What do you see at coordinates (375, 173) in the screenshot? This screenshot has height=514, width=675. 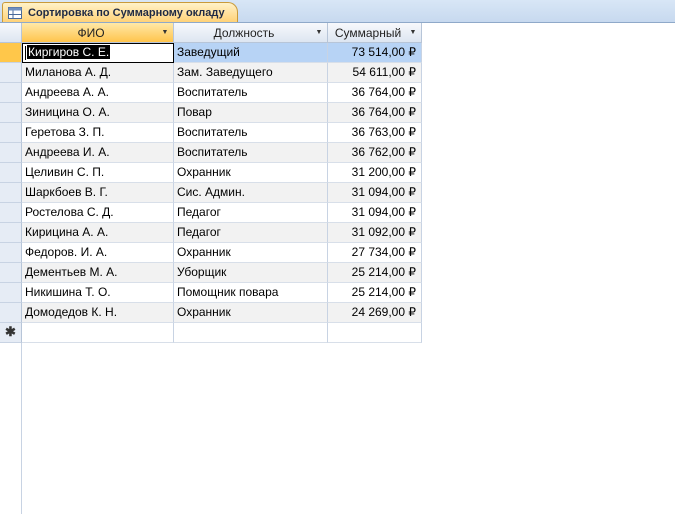 I see `cell-sum: 31 200,00 ₽` at bounding box center [375, 173].